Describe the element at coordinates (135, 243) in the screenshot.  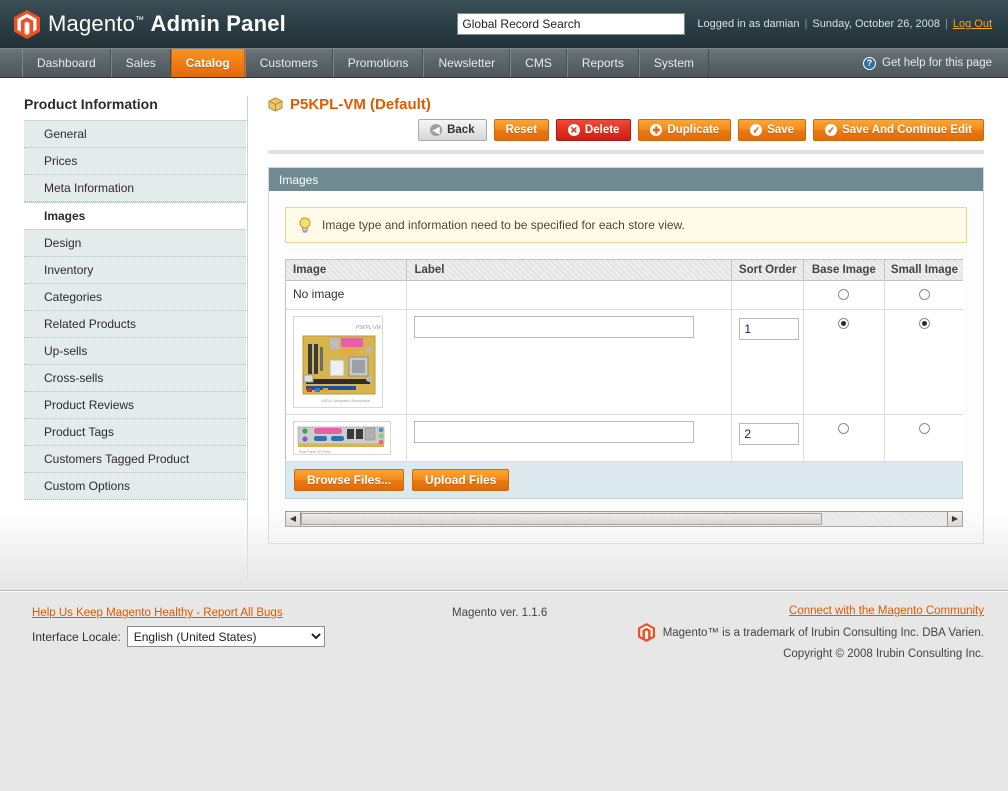
I see `sidebar-item-design: Design` at that location.